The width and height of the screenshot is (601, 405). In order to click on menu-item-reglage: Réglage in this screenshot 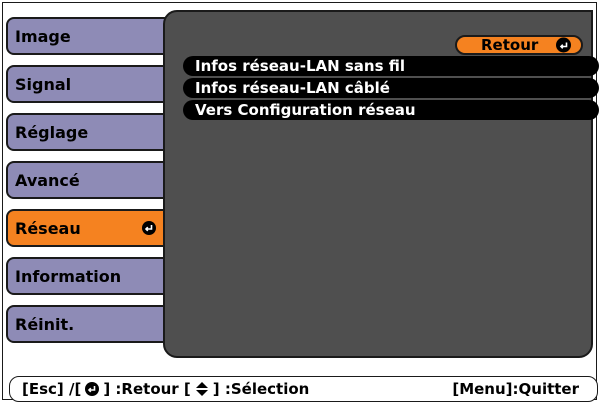, I will do `click(86, 132)`.